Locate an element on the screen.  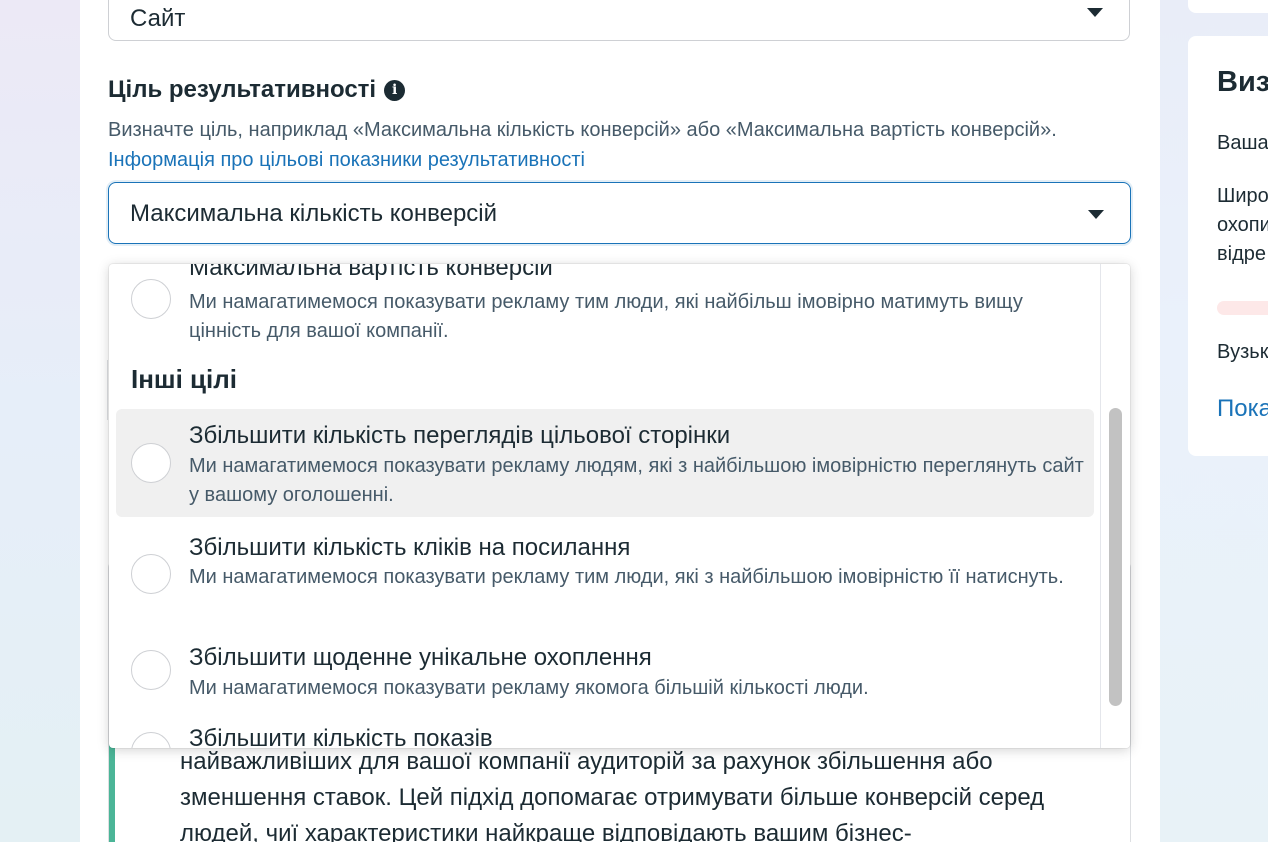
right-card-top is located at coordinates (1228, 6).